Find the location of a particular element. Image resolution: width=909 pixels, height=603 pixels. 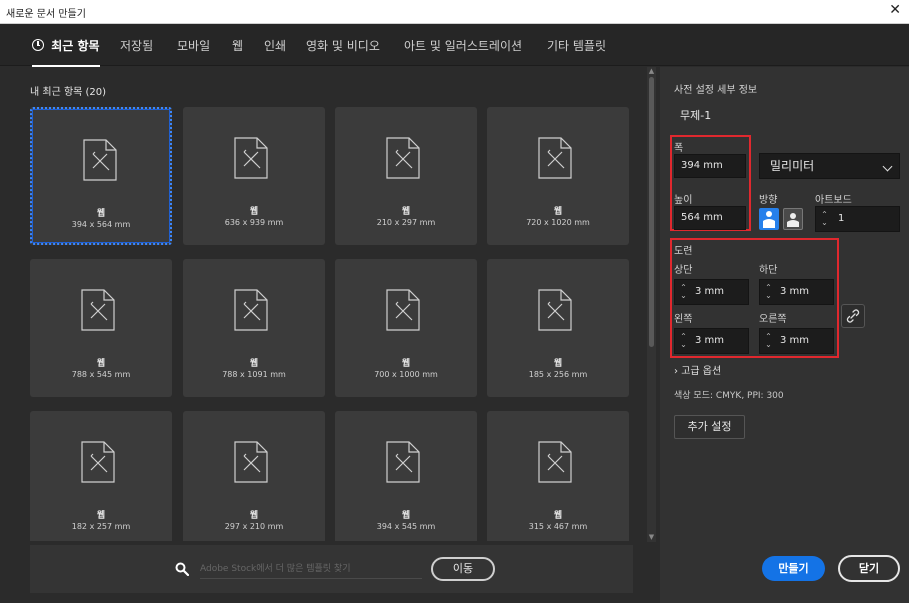

section-title: 내 최근 항목 (20) is located at coordinates (68, 92).